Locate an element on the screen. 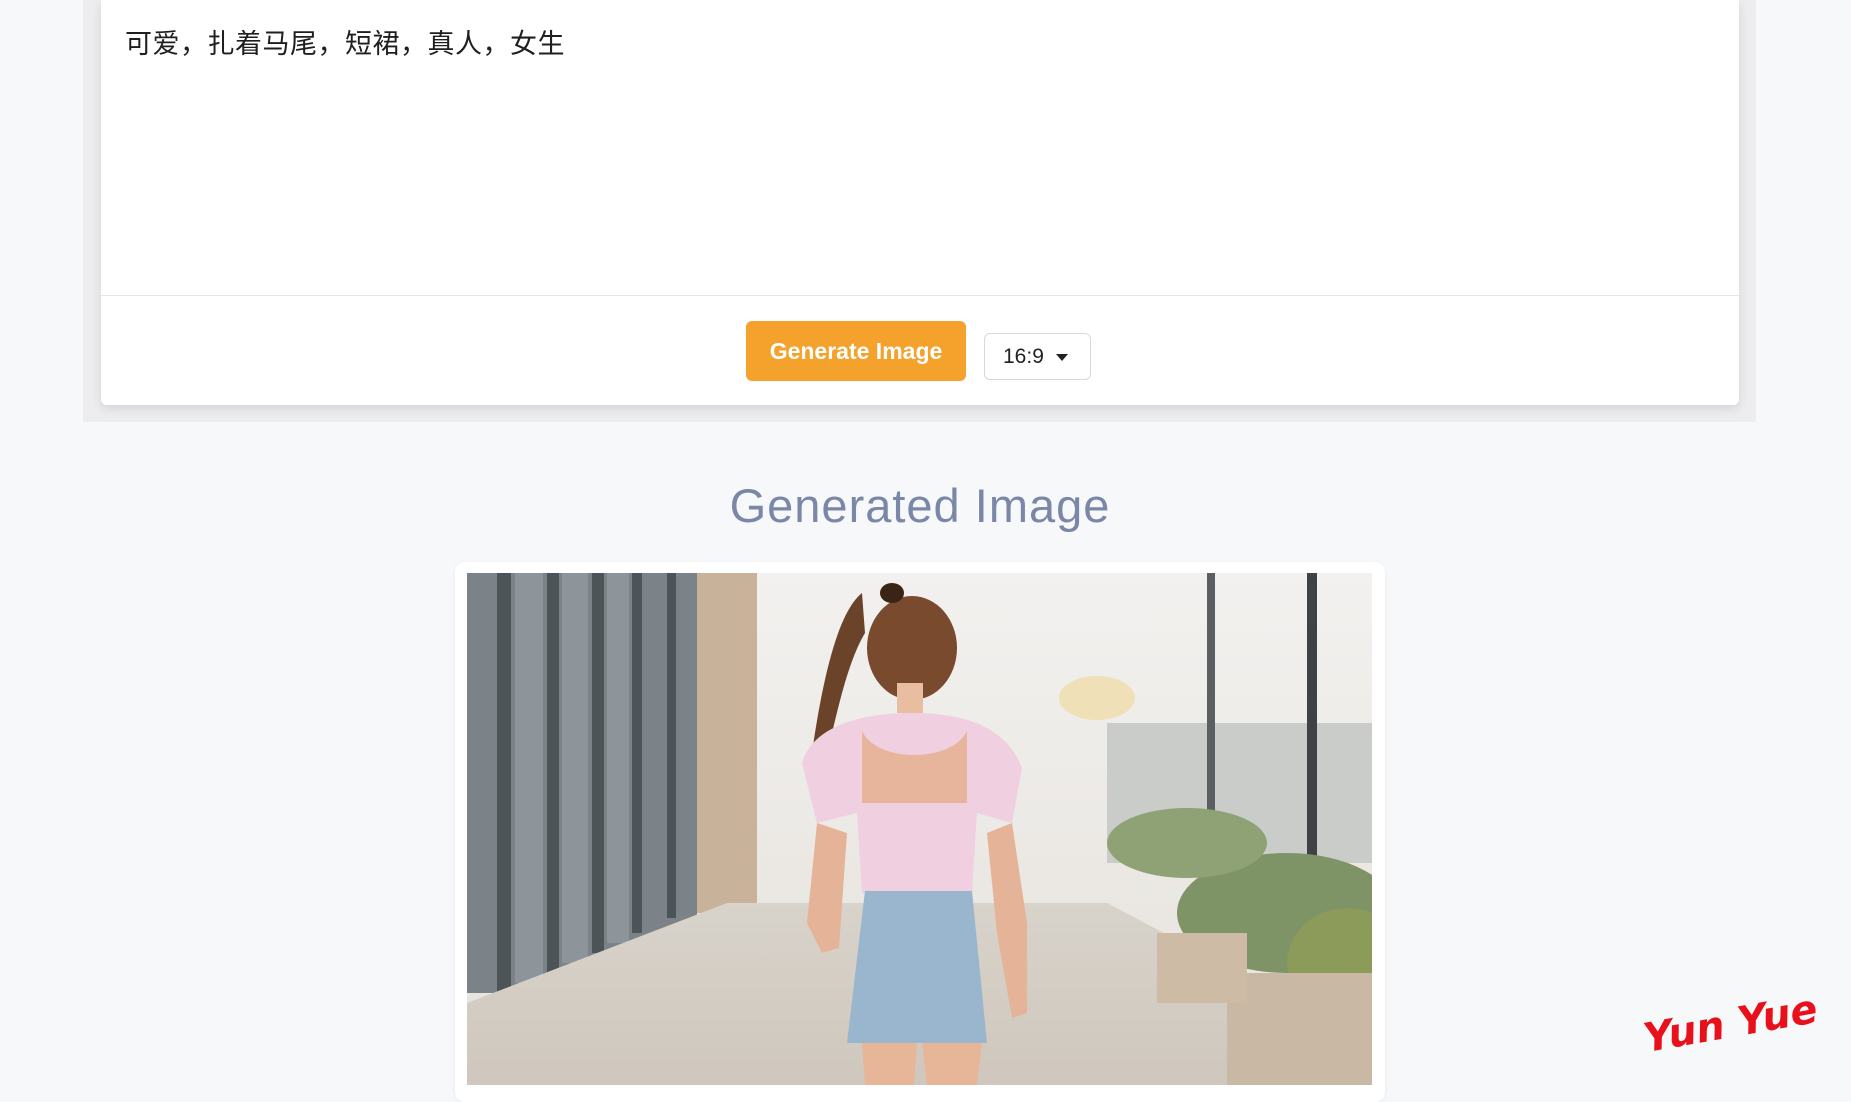 The height and width of the screenshot is (1102, 1851). caret-down-icon is located at coordinates (1062, 357).